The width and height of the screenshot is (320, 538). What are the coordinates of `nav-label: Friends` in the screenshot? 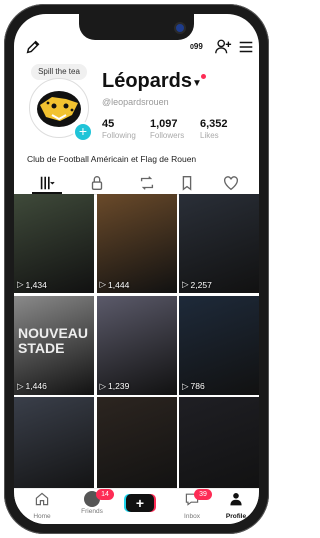 It's located at (92, 511).